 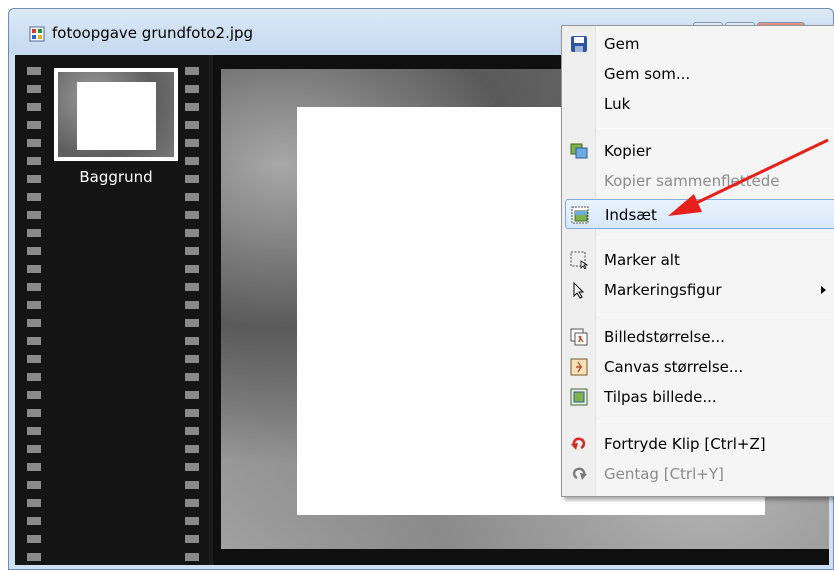 I want to click on fit-image-icon, so click(x=579, y=397).